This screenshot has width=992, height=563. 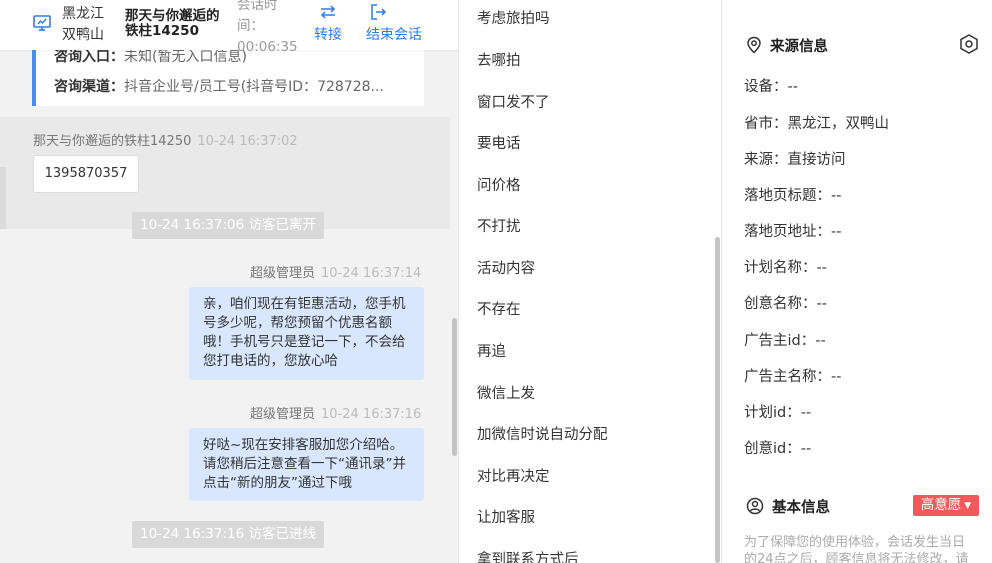 I want to click on duration-label: 会话时间：, so click(x=257, y=17).